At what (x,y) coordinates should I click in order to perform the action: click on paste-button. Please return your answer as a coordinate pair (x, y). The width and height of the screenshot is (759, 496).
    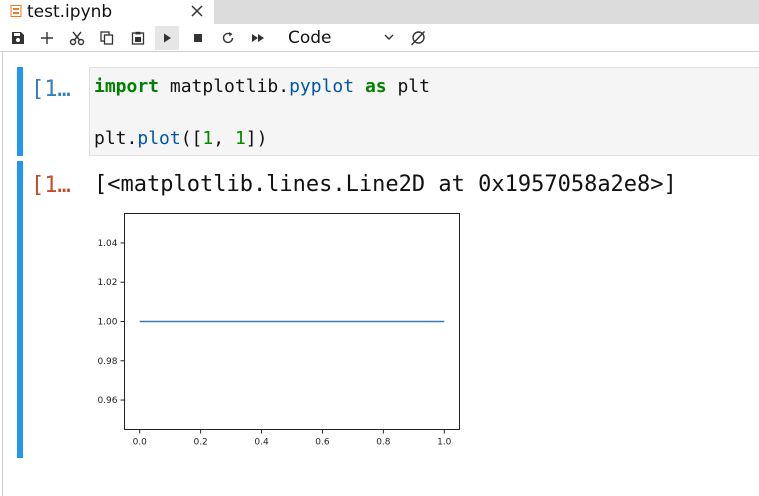
    Looking at the image, I should click on (138, 38).